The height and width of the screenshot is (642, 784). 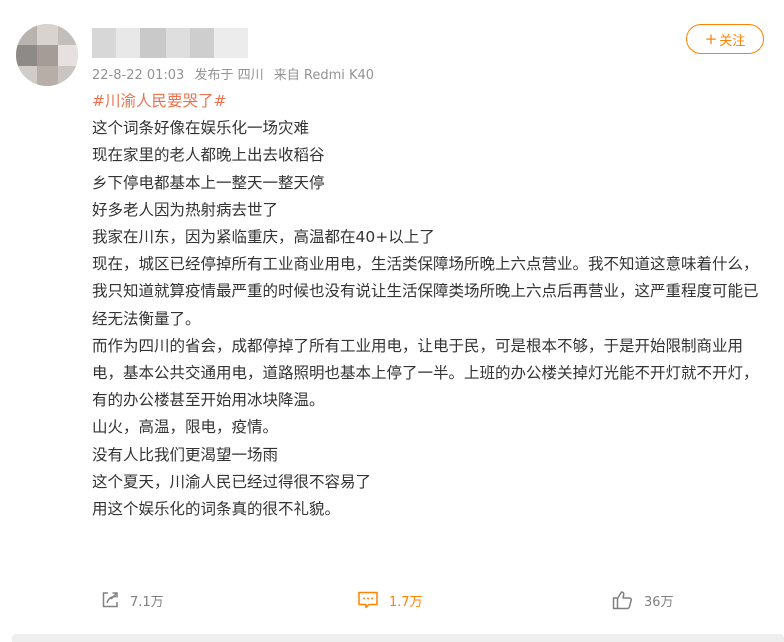 I want to click on post-time: 22-8-22 01:03, so click(x=138, y=75).